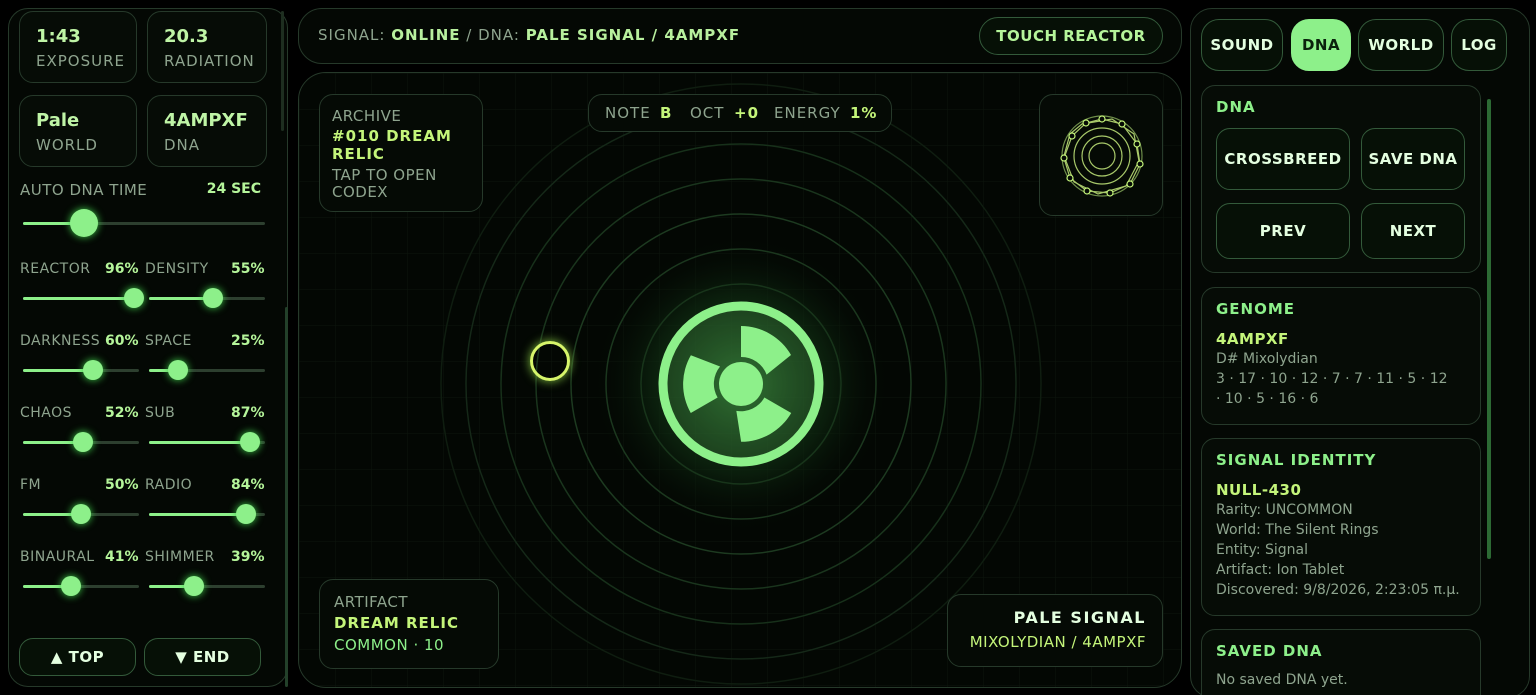  Describe the element at coordinates (122, 485) in the screenshot. I see `fm-value: 50%` at that location.